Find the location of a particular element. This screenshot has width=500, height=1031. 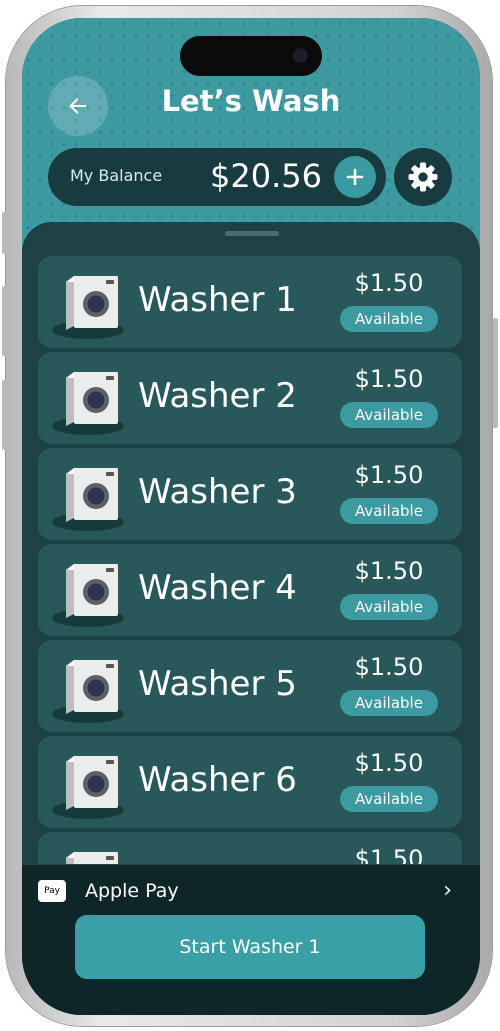

action-button is located at coordinates (4, 233).